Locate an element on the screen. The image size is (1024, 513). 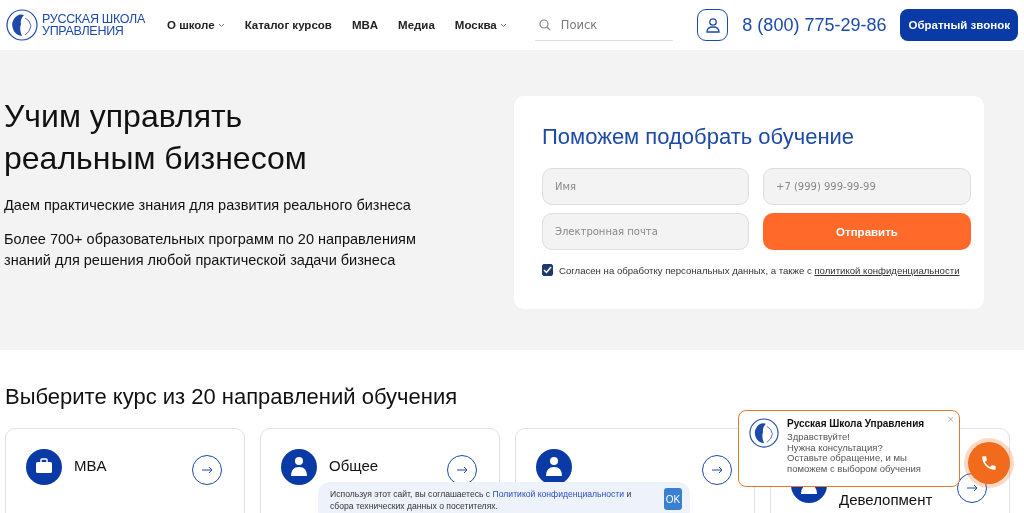
logo-text: РУССКАЯ ШКОЛА УПРАВЛЕНИЯ is located at coordinates (93, 25).